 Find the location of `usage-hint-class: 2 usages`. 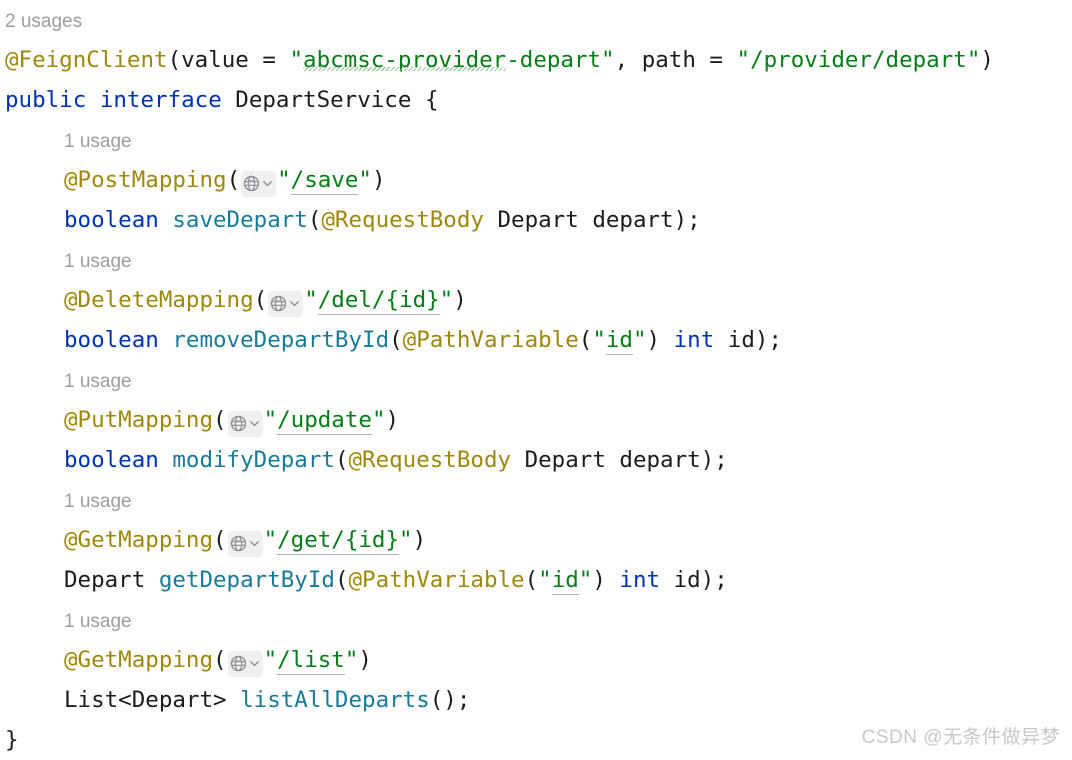

usage-hint-class: 2 usages is located at coordinates (536, 20).